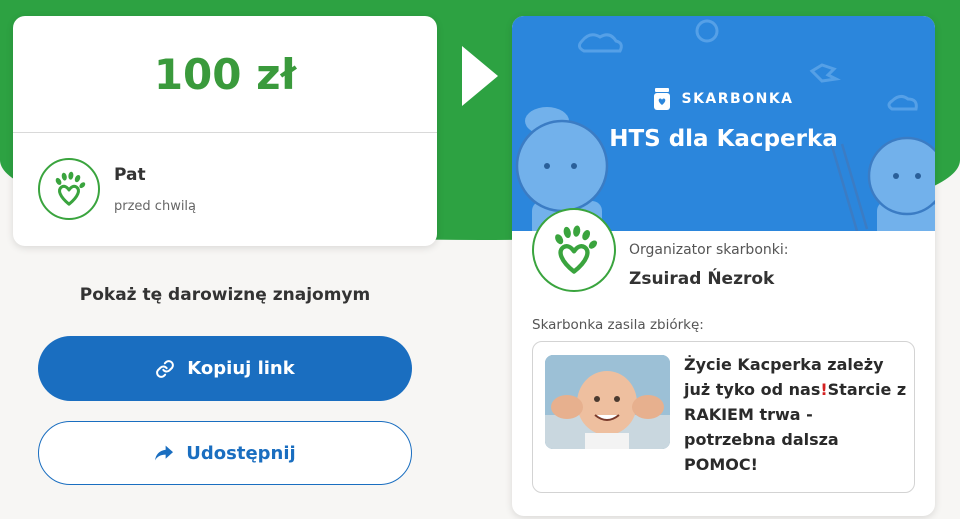  Describe the element at coordinates (164, 453) in the screenshot. I see `share-arrow-icon` at that location.